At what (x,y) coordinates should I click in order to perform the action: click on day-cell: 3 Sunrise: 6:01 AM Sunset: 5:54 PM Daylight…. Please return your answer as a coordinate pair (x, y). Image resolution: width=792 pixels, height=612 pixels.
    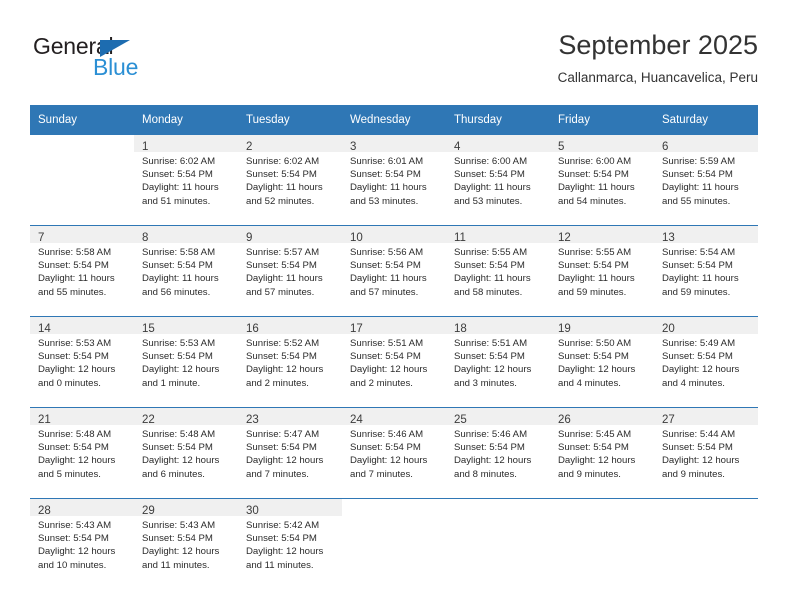
    Looking at the image, I should click on (394, 180).